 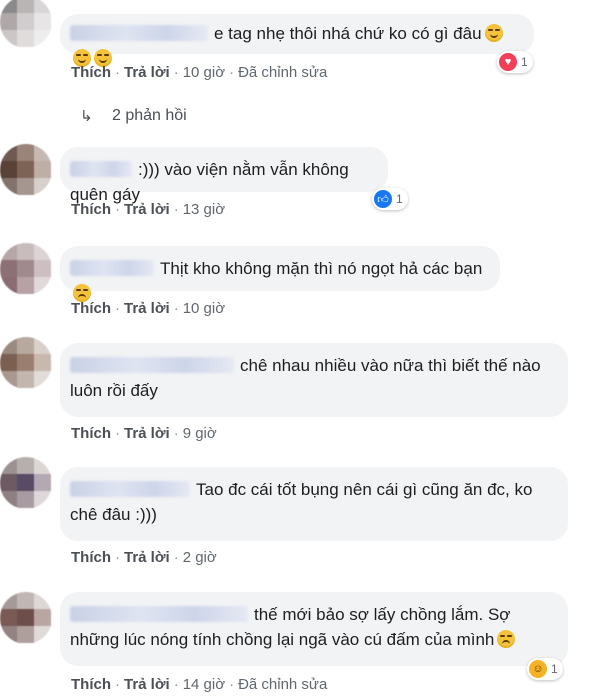 I want to click on timestamp: 14 giờ, so click(x=204, y=684).